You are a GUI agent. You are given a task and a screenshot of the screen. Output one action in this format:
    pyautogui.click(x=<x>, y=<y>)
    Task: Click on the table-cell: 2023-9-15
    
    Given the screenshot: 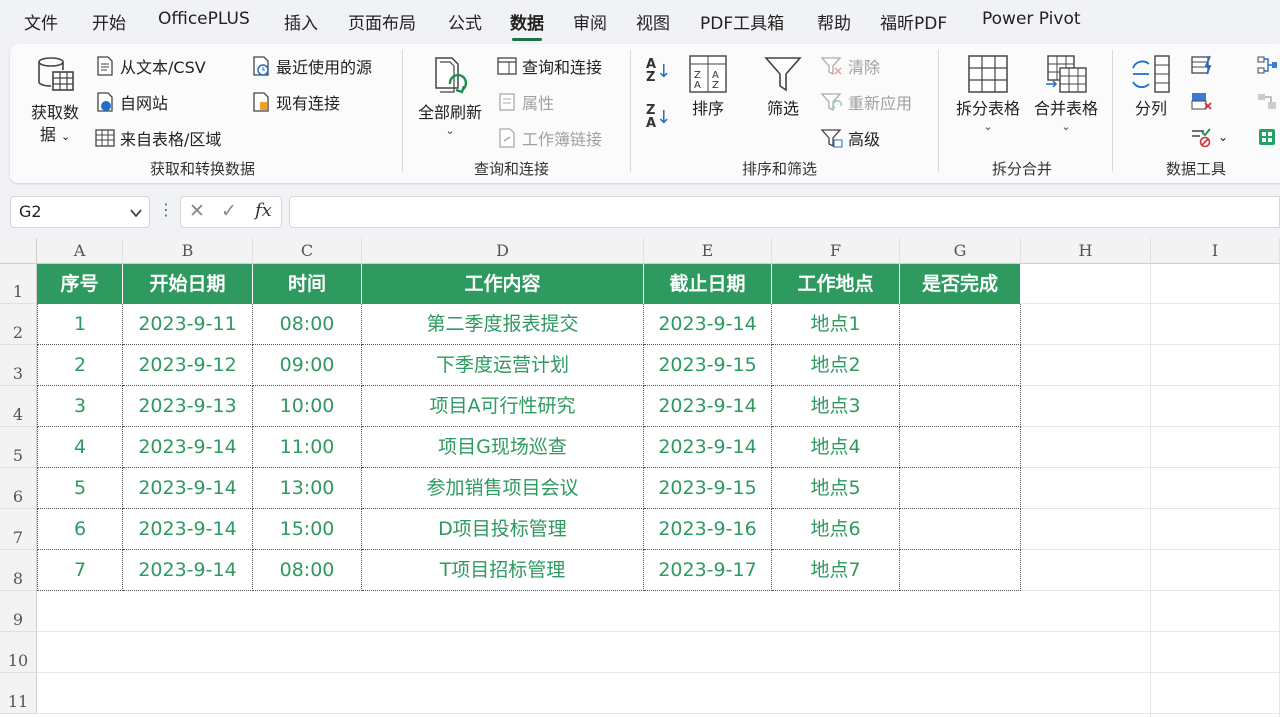 What is the action you would take?
    pyautogui.click(x=708, y=365)
    